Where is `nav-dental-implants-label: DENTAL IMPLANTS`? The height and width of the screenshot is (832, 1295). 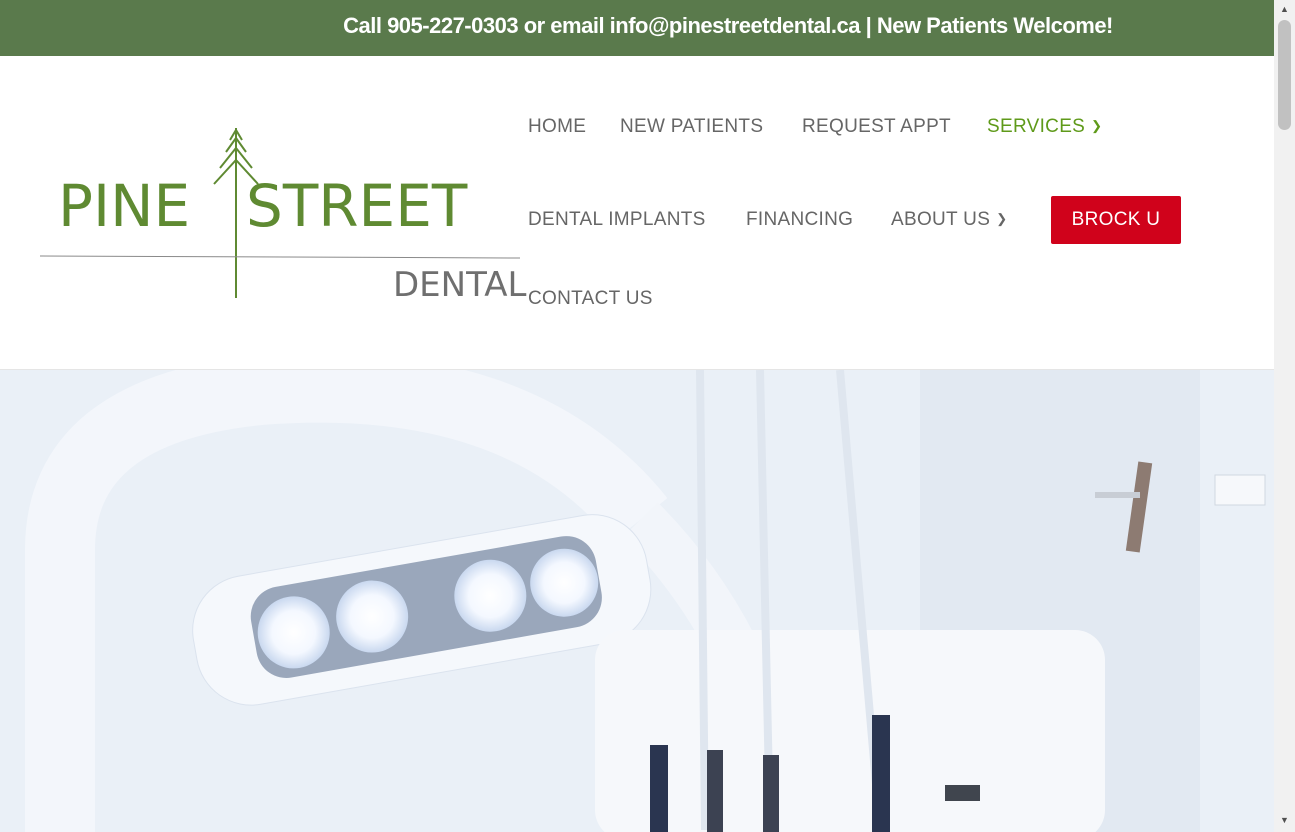
nav-dental-implants-label: DENTAL IMPLANTS is located at coordinates (617, 219).